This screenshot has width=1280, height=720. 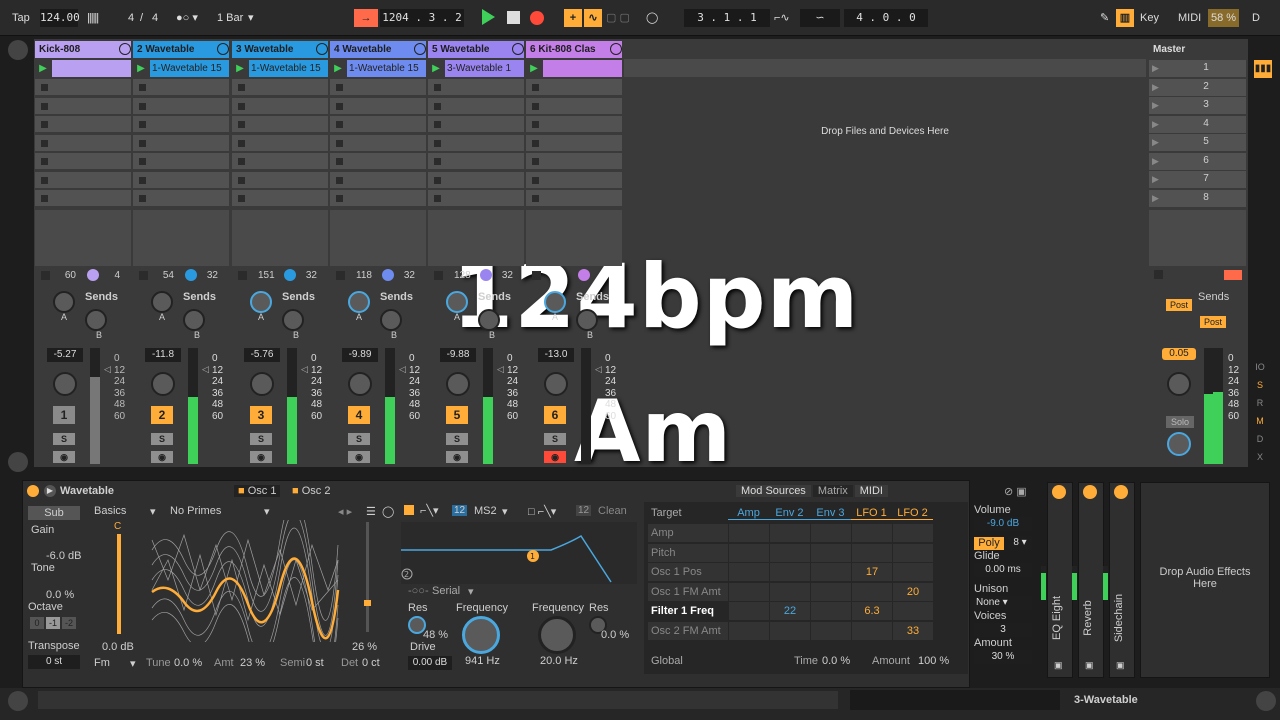 I want to click on freq-knob, so click(x=481, y=635).